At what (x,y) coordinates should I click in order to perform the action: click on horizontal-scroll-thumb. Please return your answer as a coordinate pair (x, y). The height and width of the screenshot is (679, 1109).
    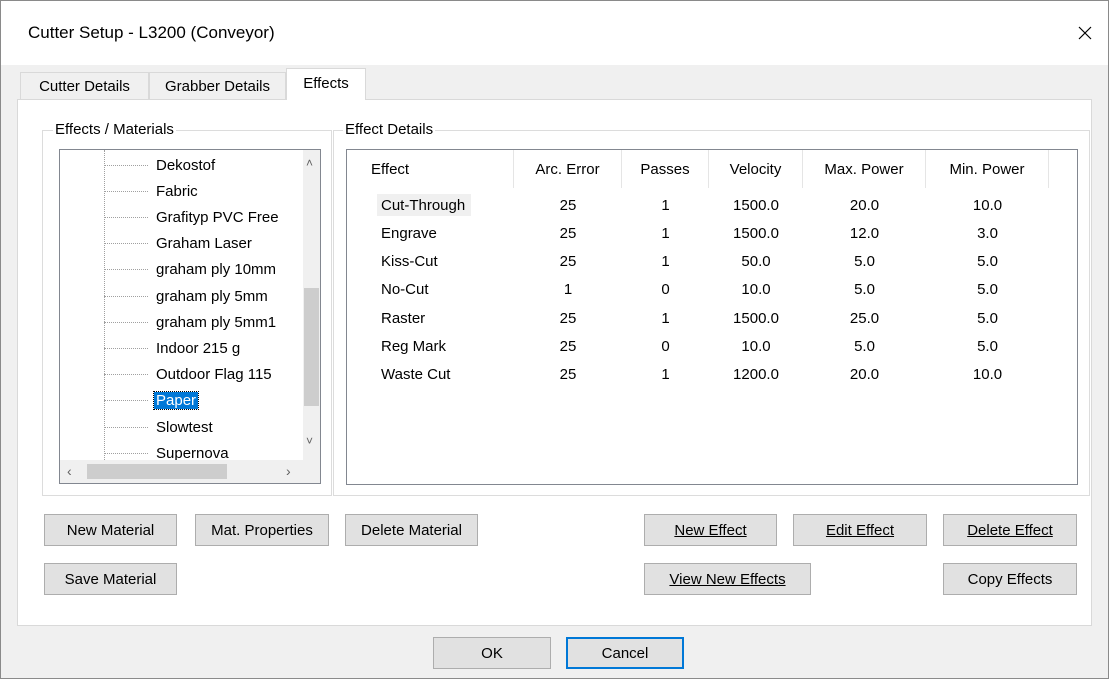
    Looking at the image, I should click on (157, 471).